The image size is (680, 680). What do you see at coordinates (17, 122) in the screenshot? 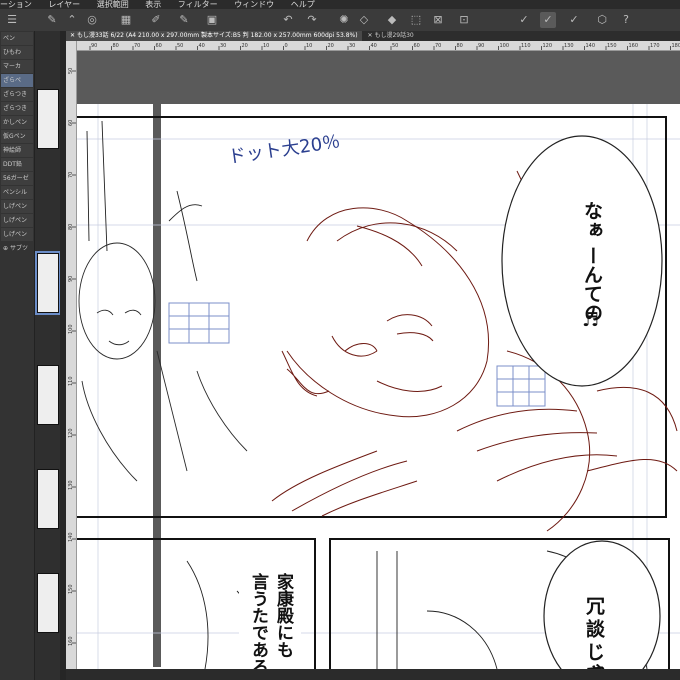
I see `brush-item: かしペン` at bounding box center [17, 122].